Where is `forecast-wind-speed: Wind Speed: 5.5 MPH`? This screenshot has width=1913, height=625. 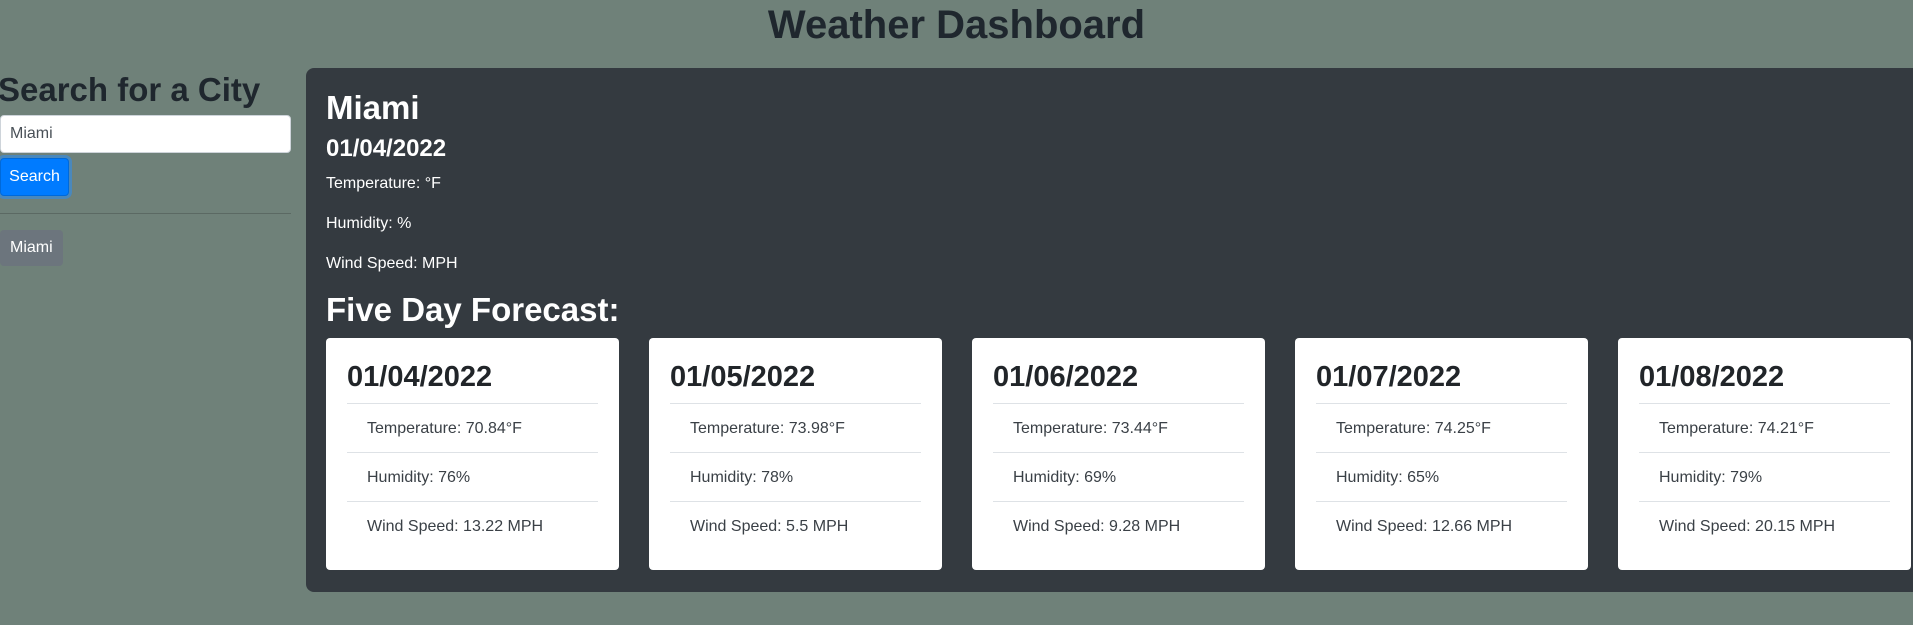
forecast-wind-speed: Wind Speed: 5.5 MPH is located at coordinates (795, 525).